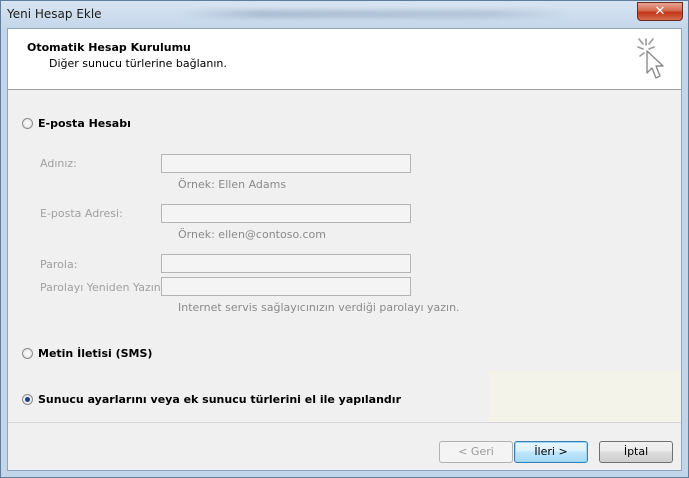 The image size is (689, 478). I want to click on password-input, so click(286, 263).